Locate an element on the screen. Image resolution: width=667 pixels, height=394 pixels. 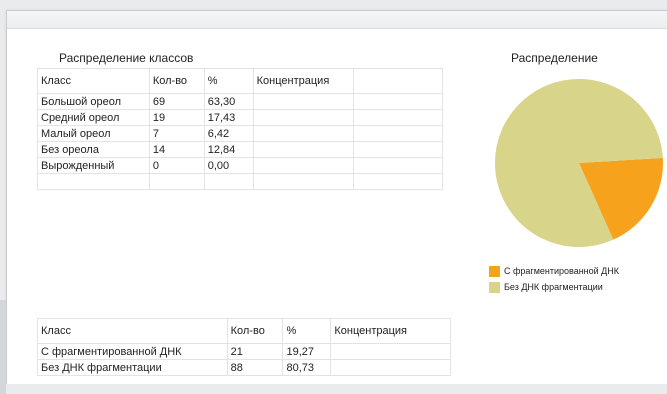
class-count: 14 is located at coordinates (176, 149).